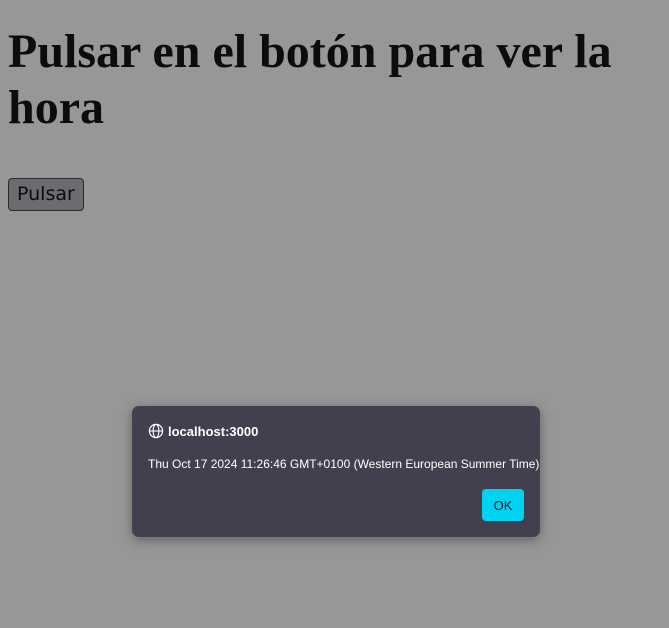 This screenshot has height=628, width=669. I want to click on dialog-origin: localhost:3000, so click(203, 431).